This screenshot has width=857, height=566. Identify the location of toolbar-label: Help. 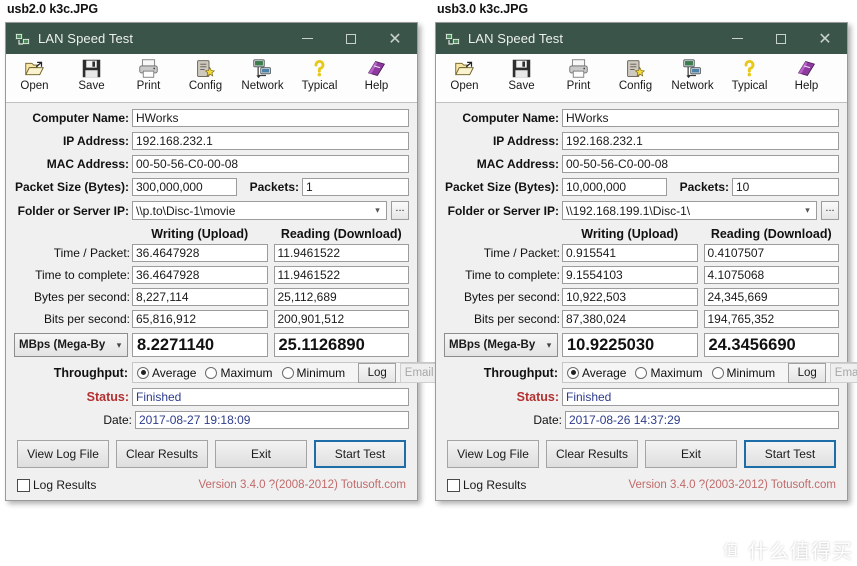
(806, 86).